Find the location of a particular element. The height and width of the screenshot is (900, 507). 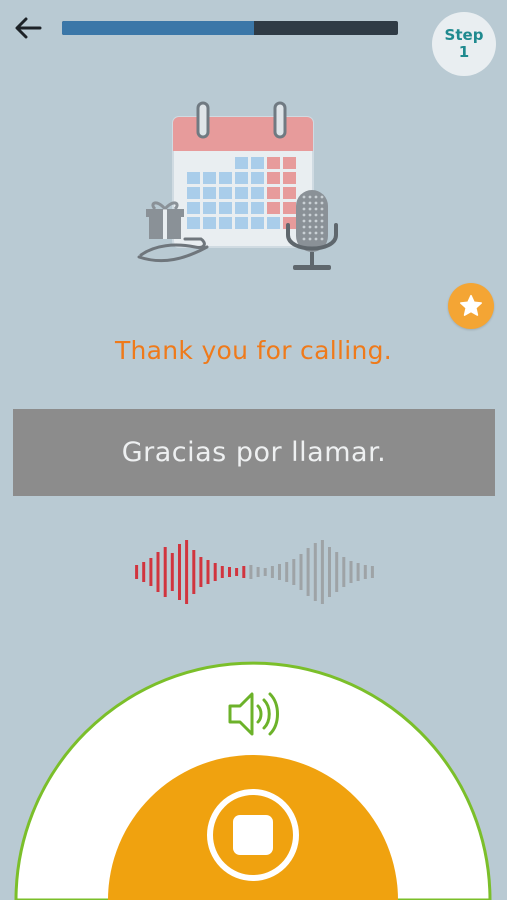

speaker-button is located at coordinates (254, 714).